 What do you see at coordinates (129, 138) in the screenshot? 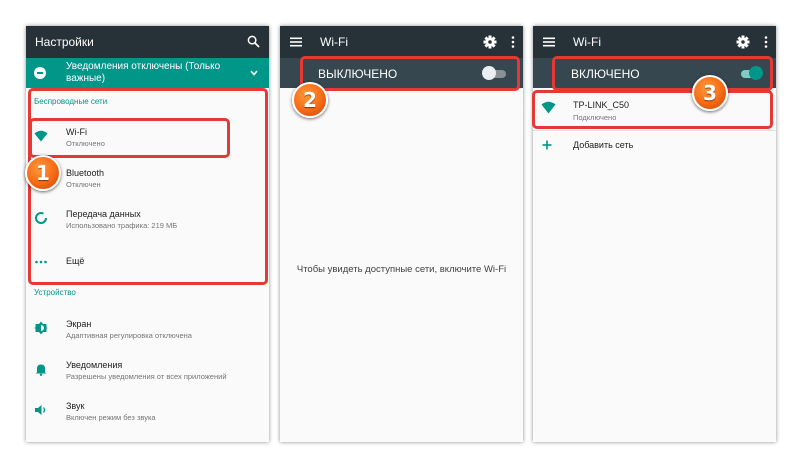
I see `wifi-item-highlight` at bounding box center [129, 138].